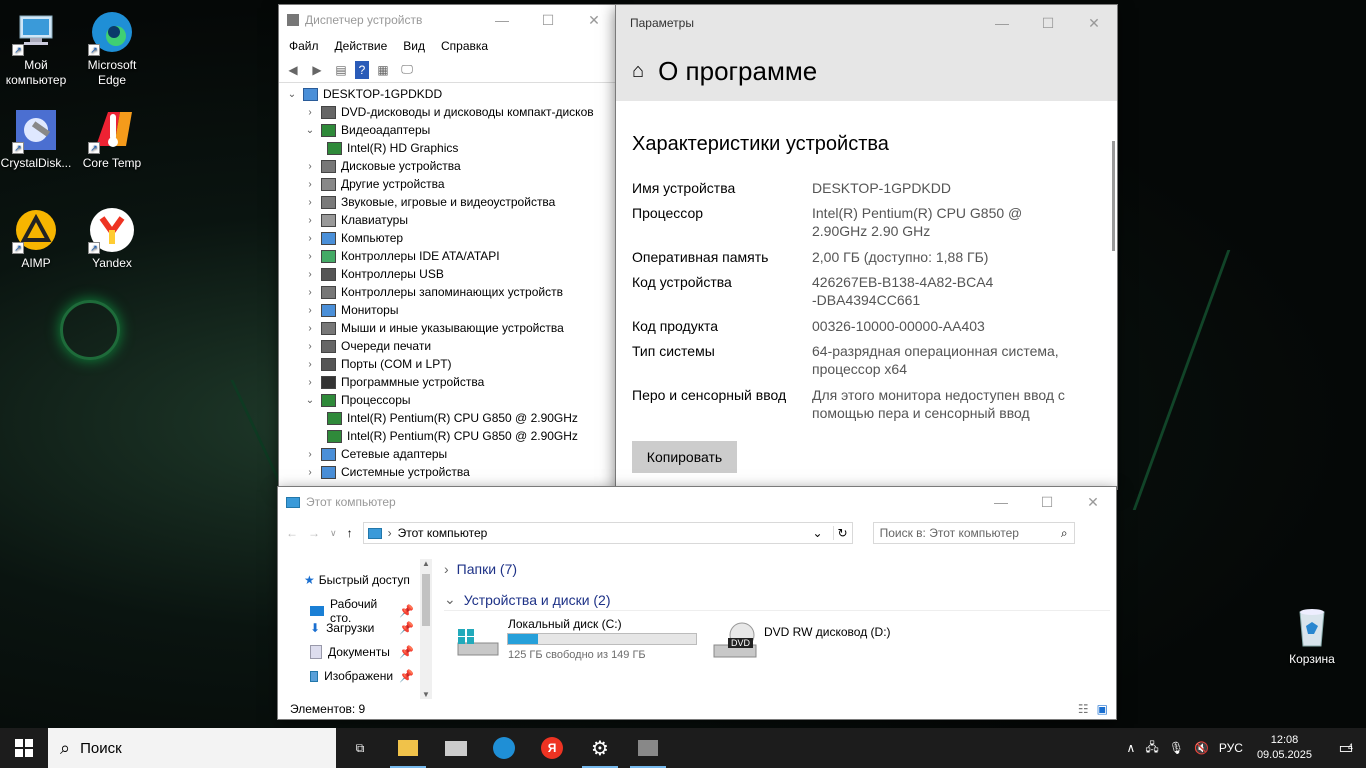 The width and height of the screenshot is (1366, 768). I want to click on tree-category: › Мониторы, so click(451, 310).